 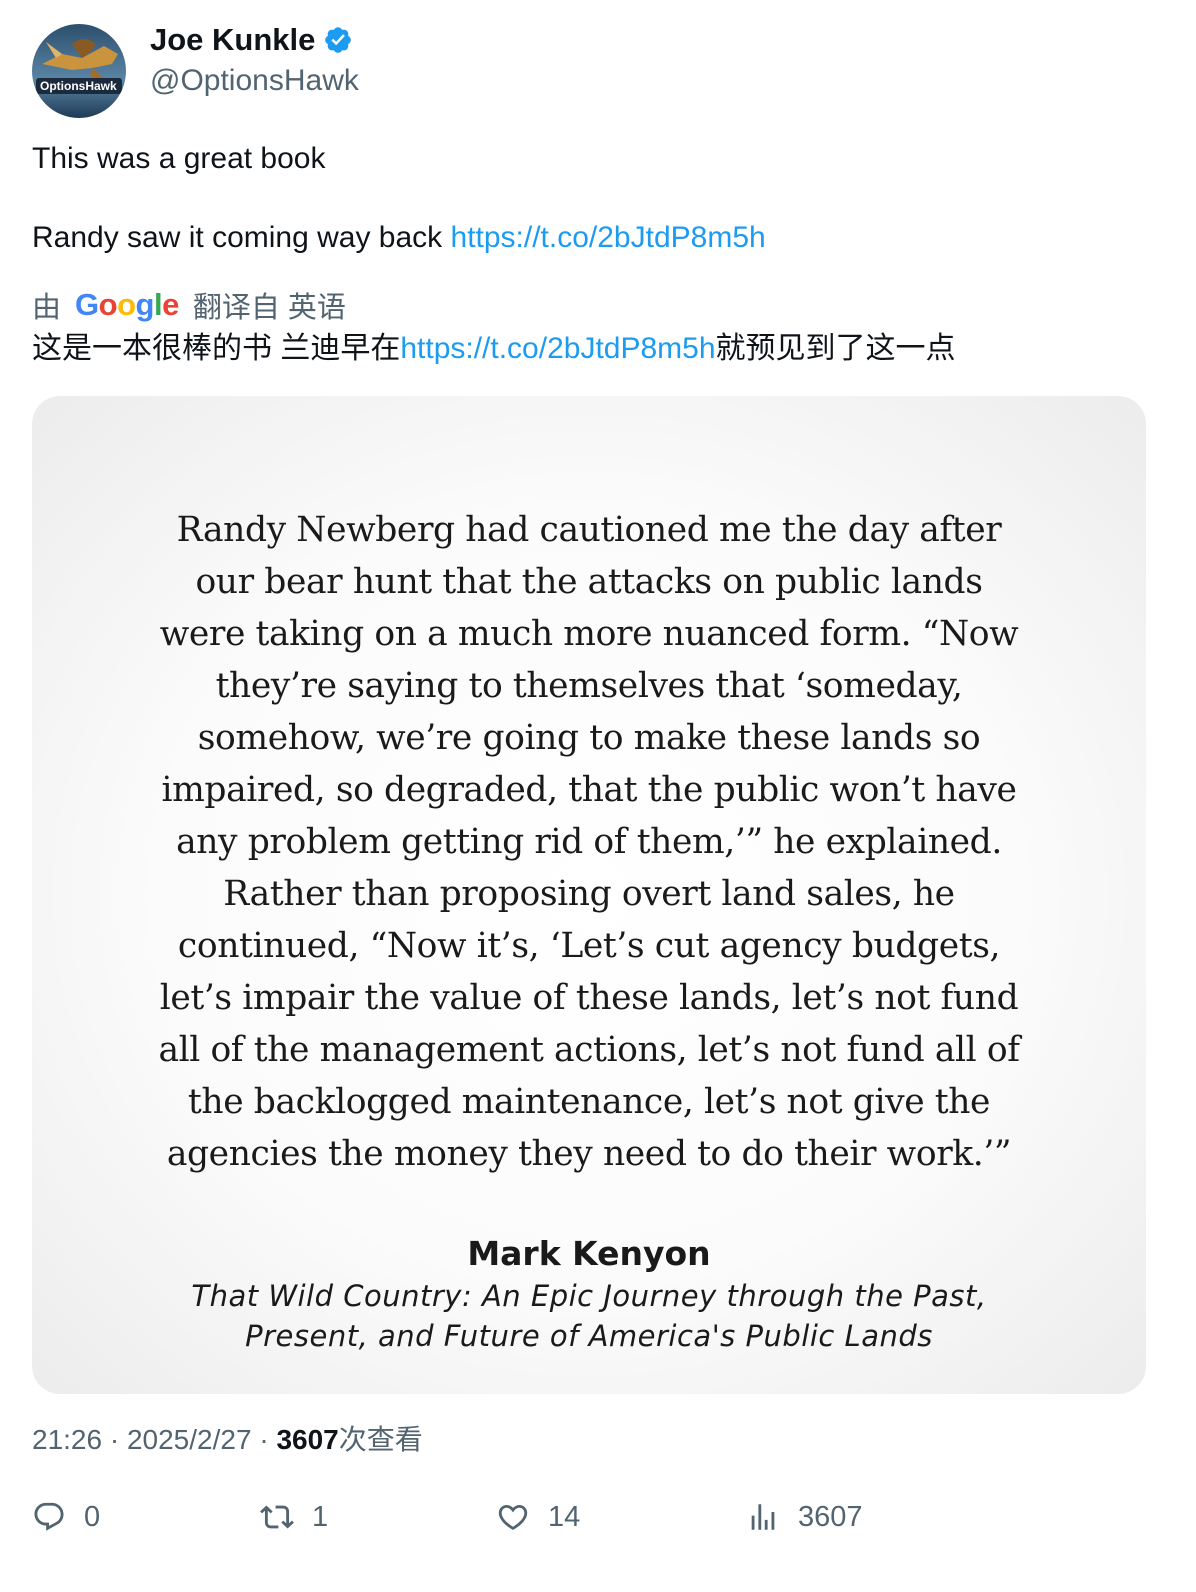 What do you see at coordinates (232, 40) in the screenshot?
I see `author-display-name: Joe Kunkle` at bounding box center [232, 40].